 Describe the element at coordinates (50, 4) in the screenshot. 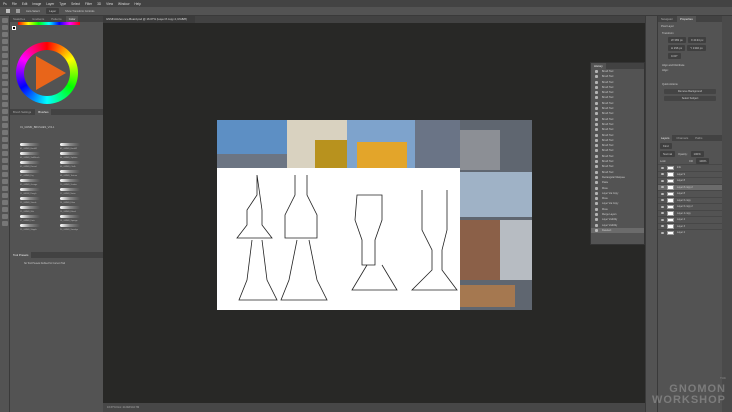

I see `menu-layer: Layer` at that location.